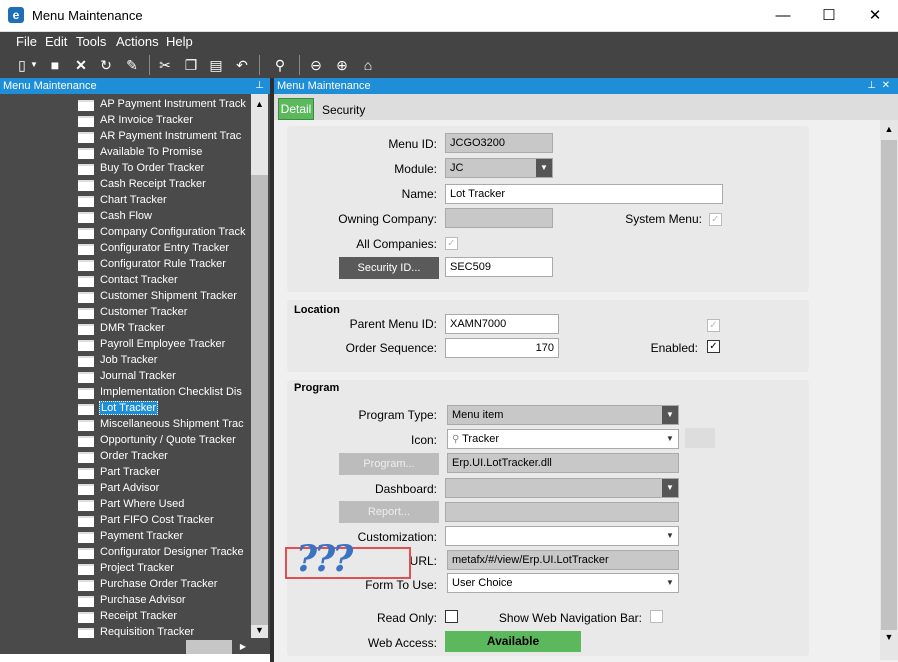  Describe the element at coordinates (402, 643) in the screenshot. I see `web-access-label: Web Access:` at that location.